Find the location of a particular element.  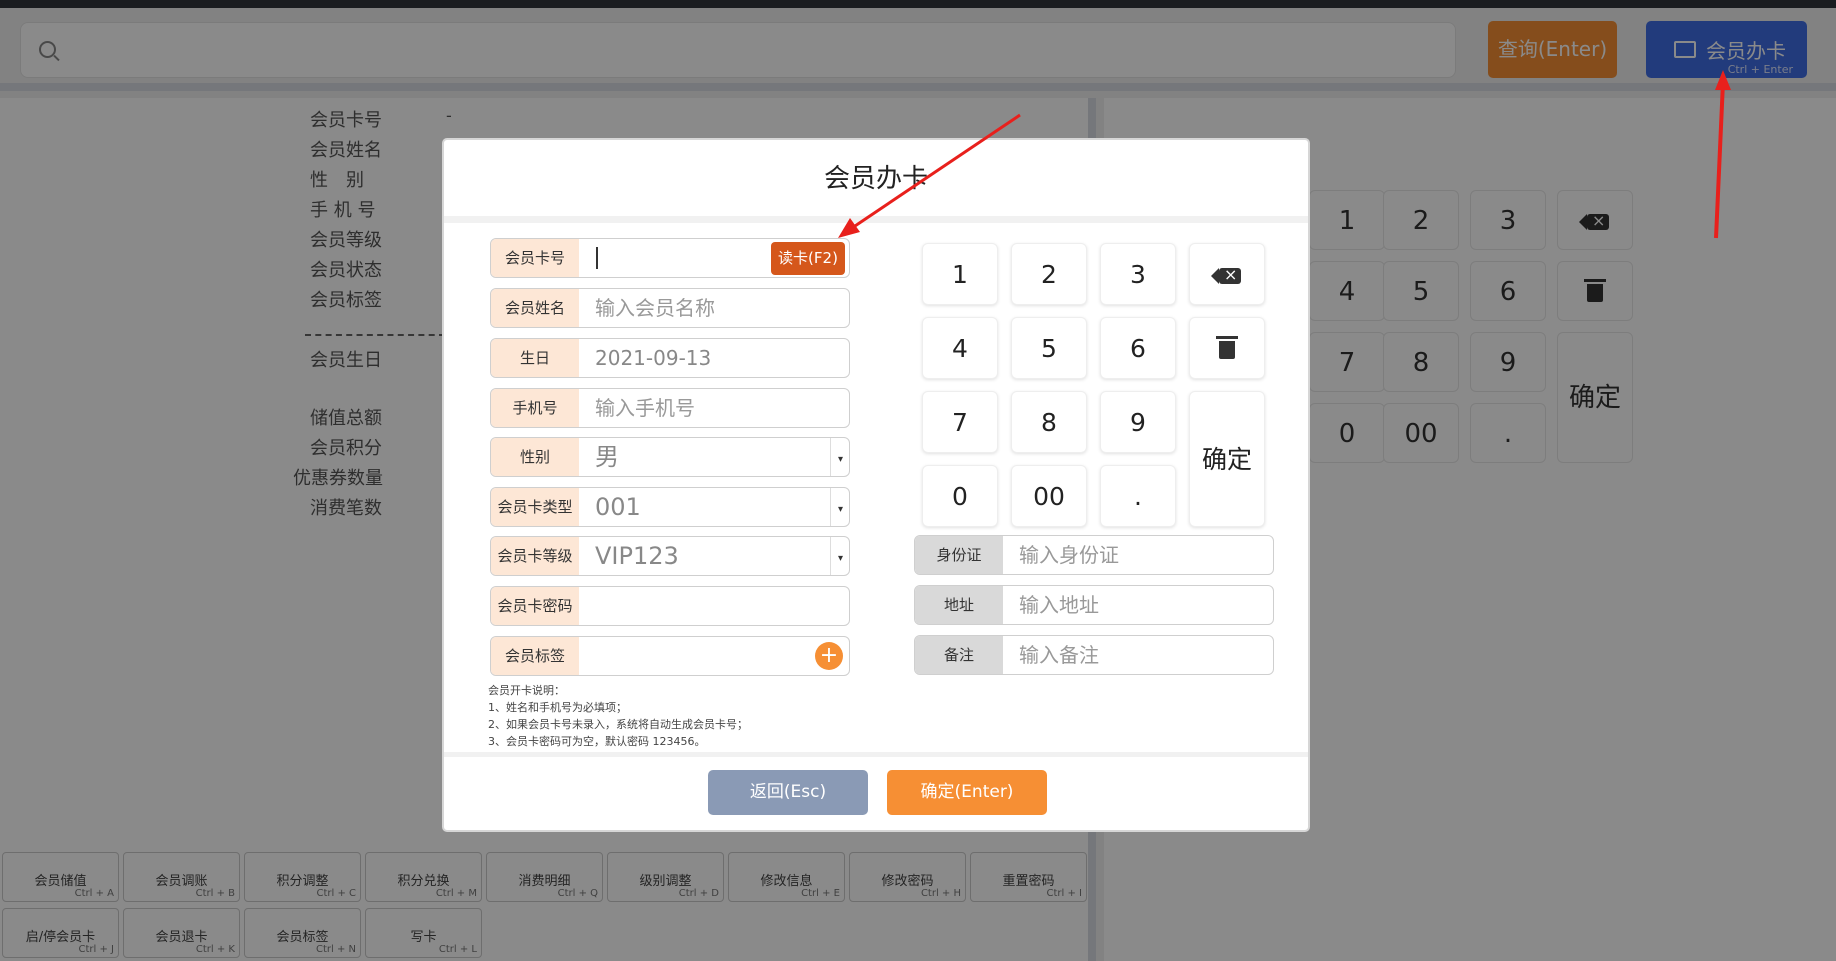

remark-field: 备注 输入备注 is located at coordinates (1094, 655).